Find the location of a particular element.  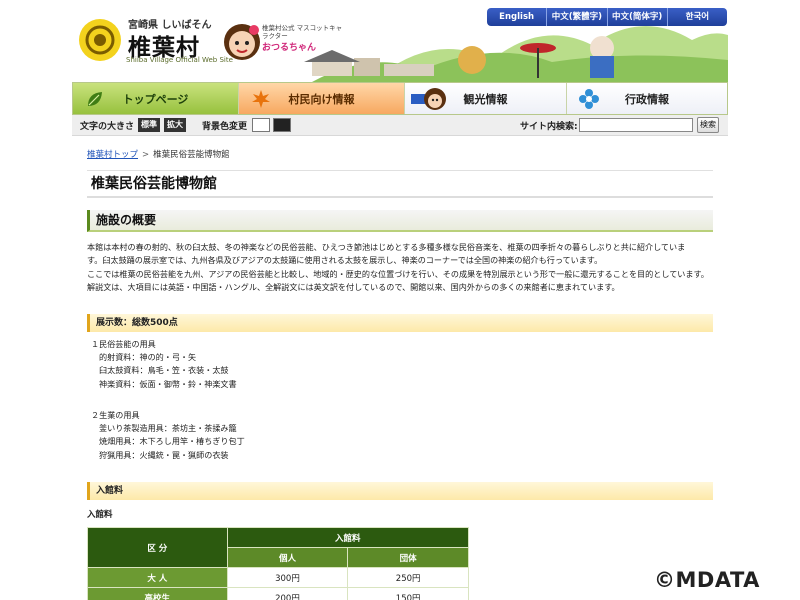

breadcrumb: 椎葉村トップ > 椎葉民俗芸能博物館 is located at coordinates (158, 154).